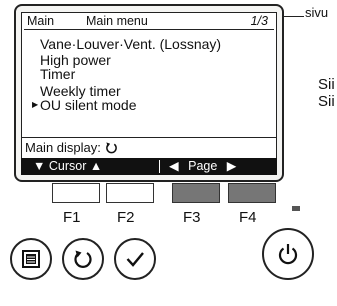 The width and height of the screenshot is (337, 306). Describe the element at coordinates (130, 193) in the screenshot. I see `f2-button` at that location.